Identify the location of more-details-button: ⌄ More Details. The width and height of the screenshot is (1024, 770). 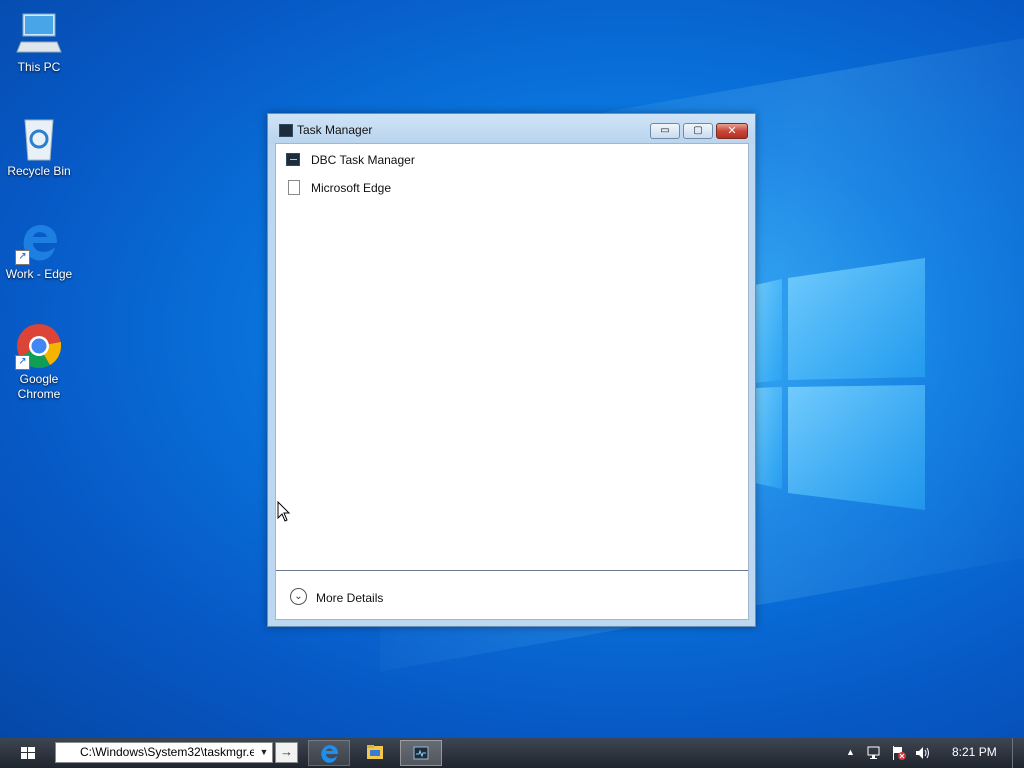
(360, 599).